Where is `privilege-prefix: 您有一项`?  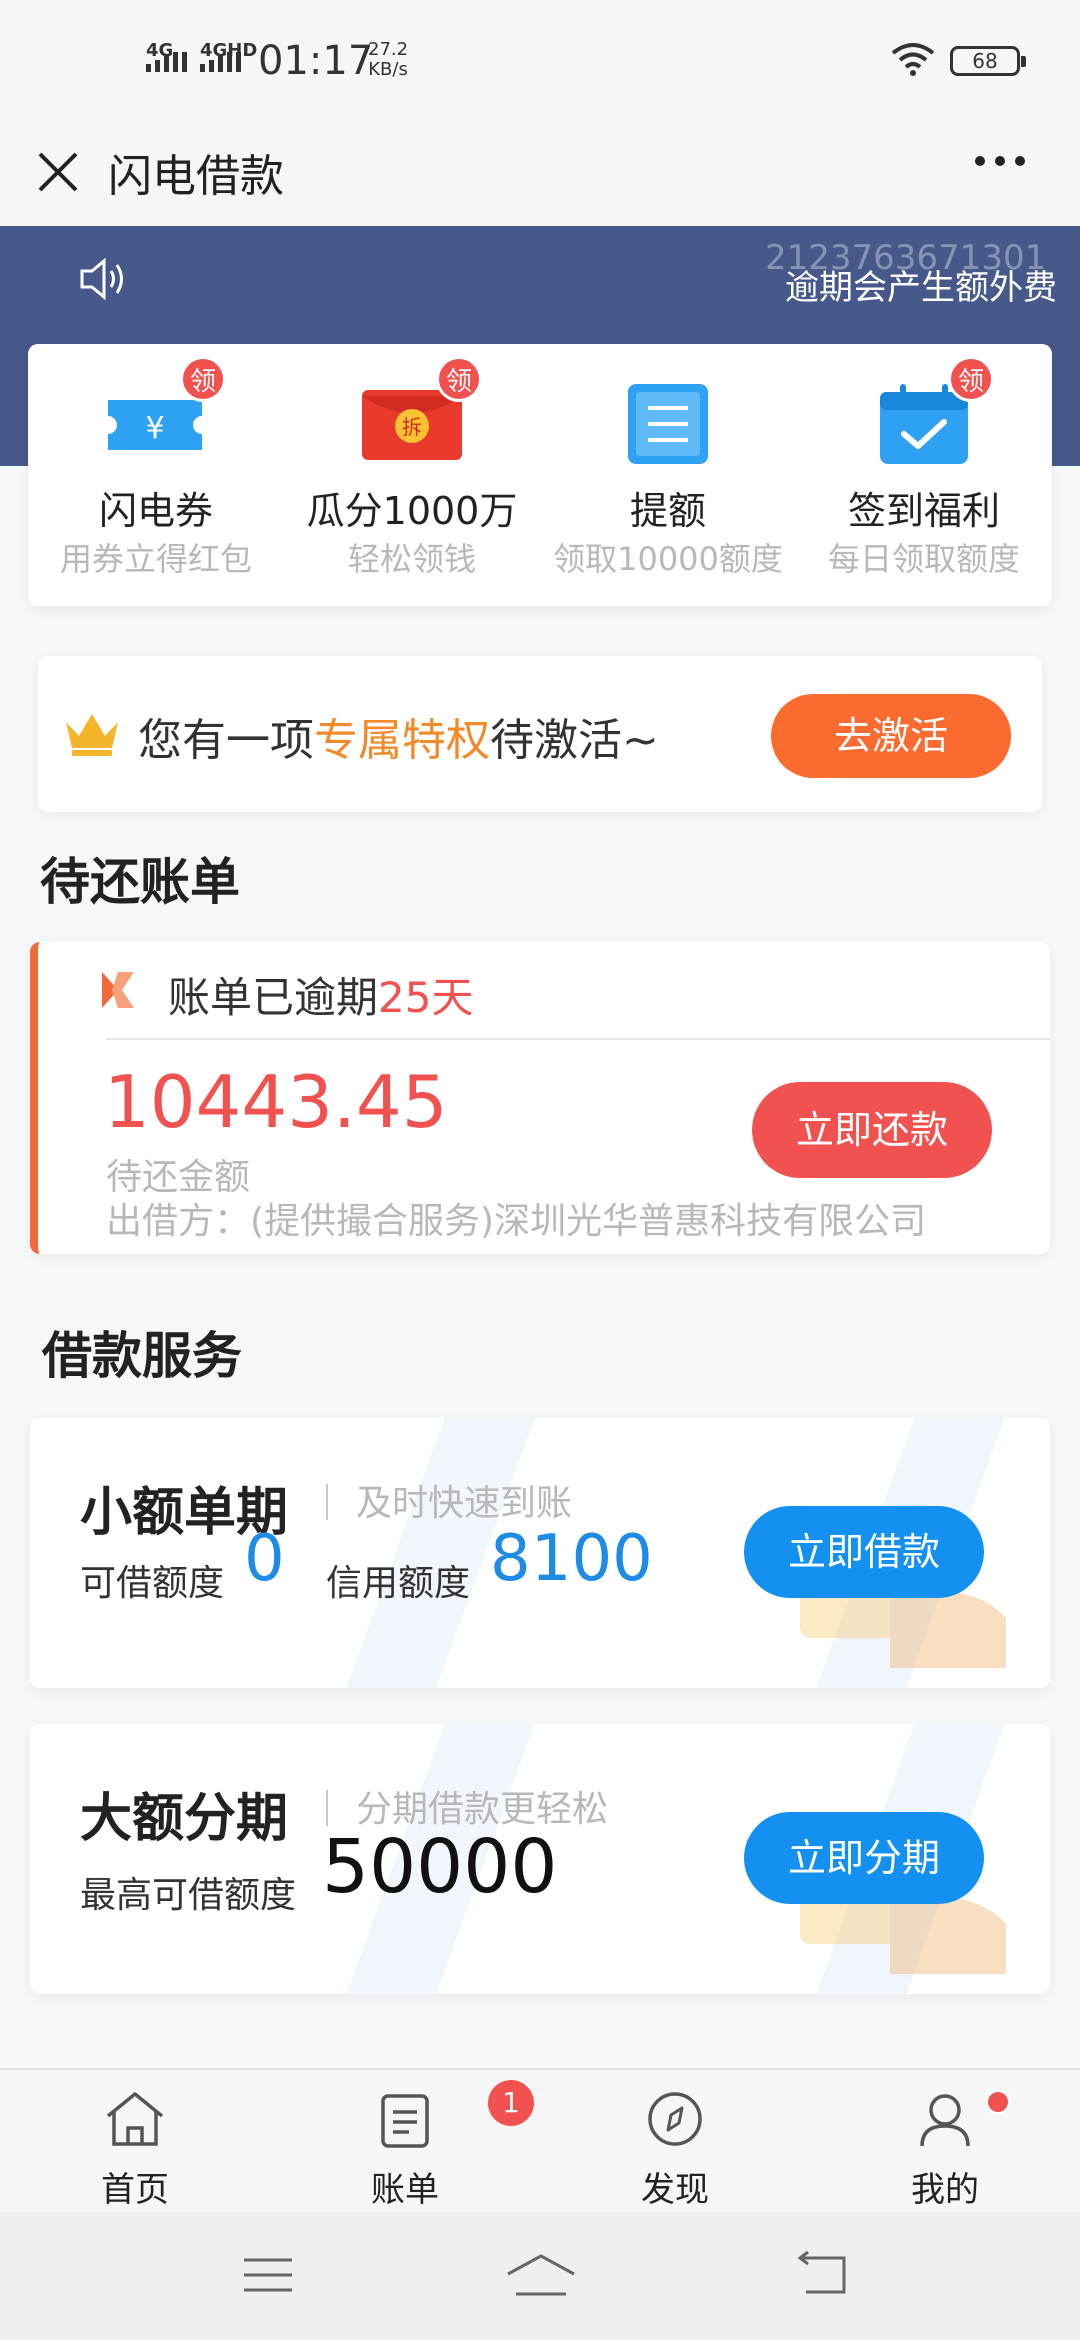
privilege-prefix: 您有一项 is located at coordinates (226, 740).